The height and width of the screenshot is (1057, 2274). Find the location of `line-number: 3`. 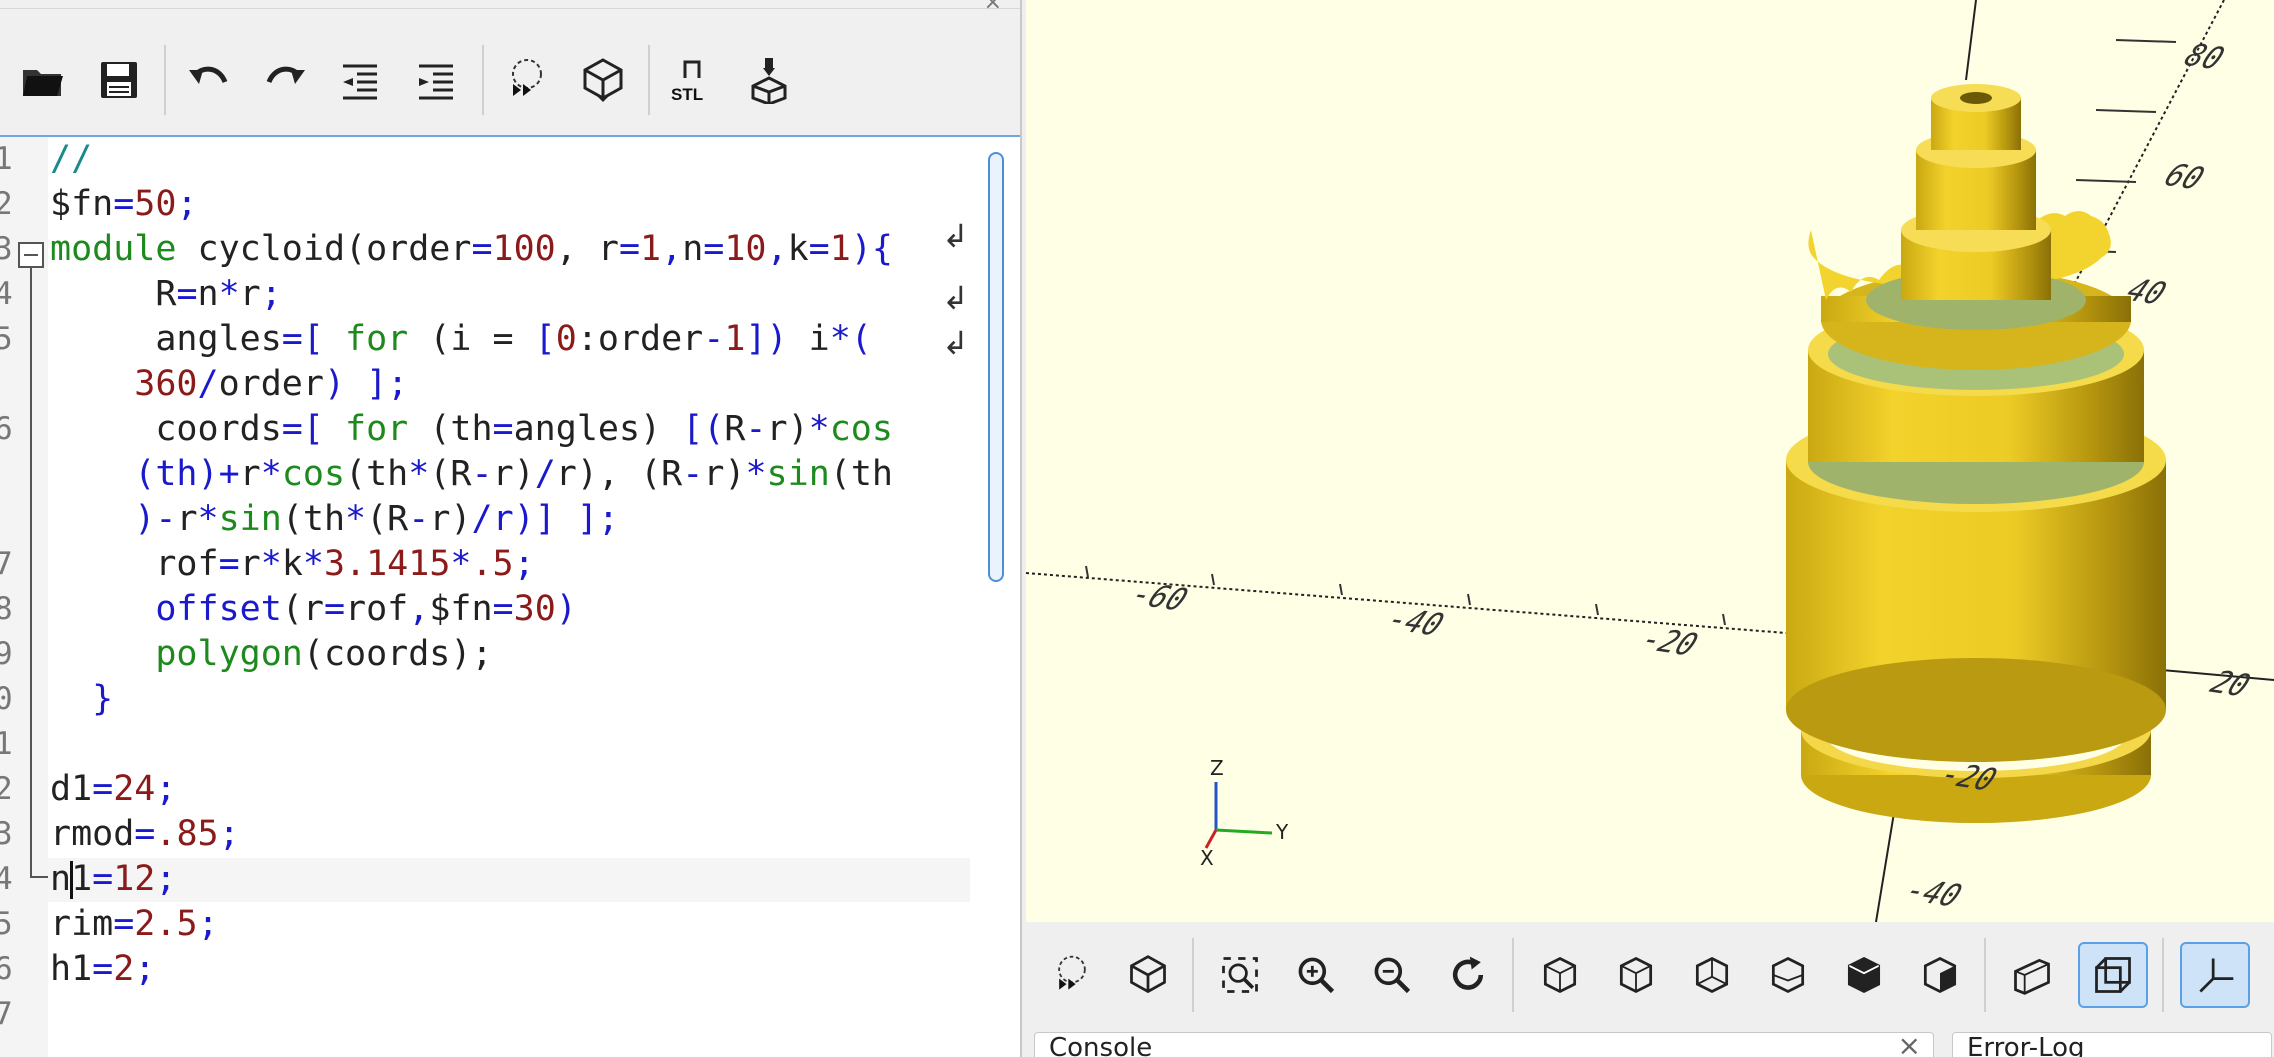

line-number: 3 is located at coordinates (6, 249).